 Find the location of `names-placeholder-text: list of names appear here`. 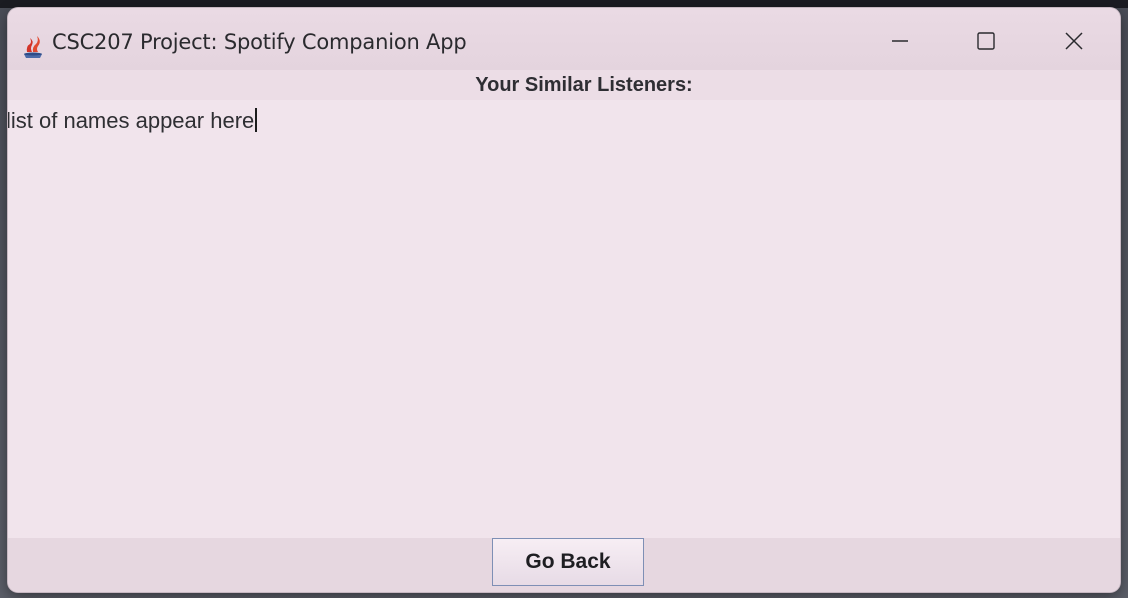

names-placeholder-text: list of names appear here is located at coordinates (131, 120).